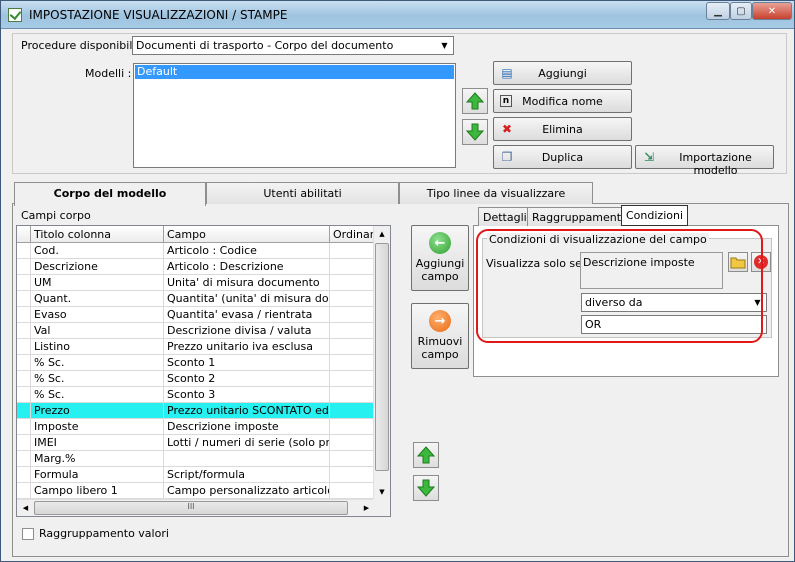  What do you see at coordinates (247, 331) in the screenshot?
I see `campo-cell: Descrizione divisa / valuta` at bounding box center [247, 331].